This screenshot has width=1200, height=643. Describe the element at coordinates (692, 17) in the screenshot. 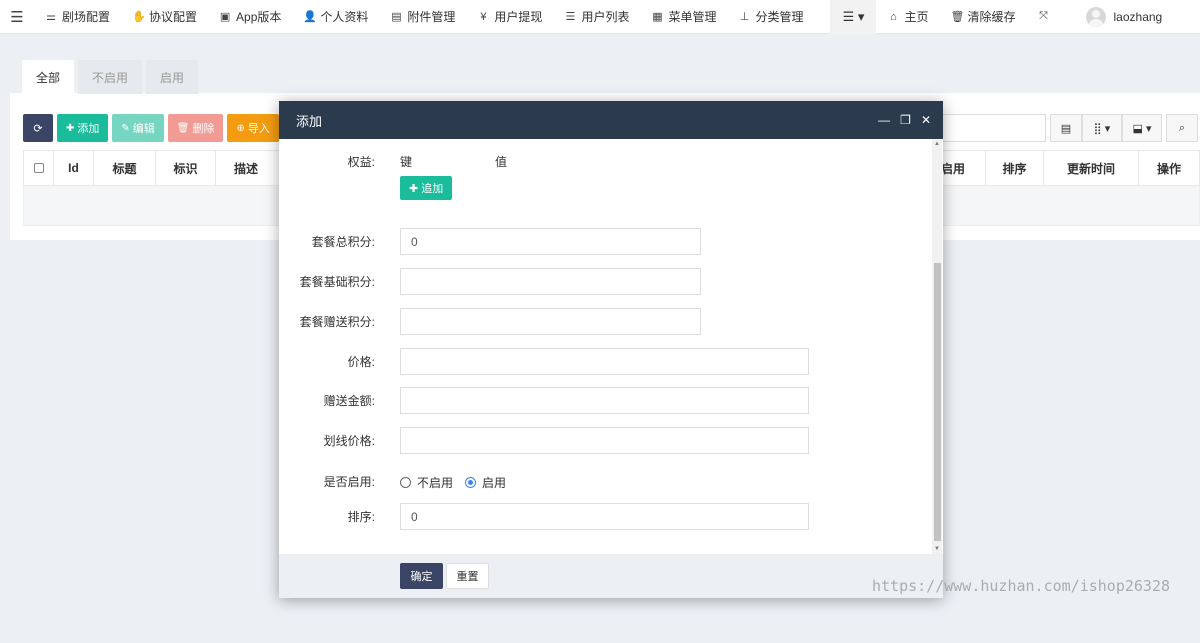

I see `nav-item-label: 菜单管理` at that location.